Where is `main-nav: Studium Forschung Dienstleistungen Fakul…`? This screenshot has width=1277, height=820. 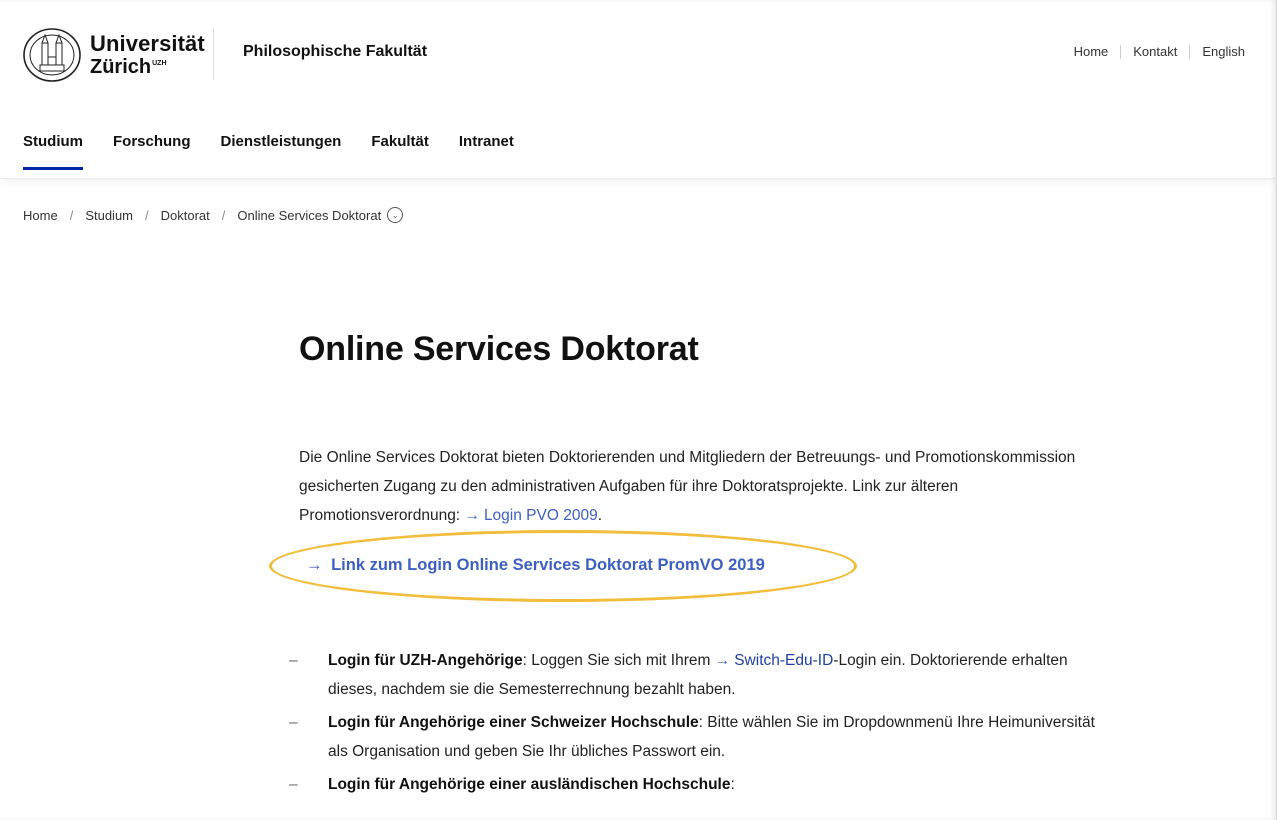
main-nav: Studium Forschung Dienstleistungen Fakul… is located at coordinates (283, 151).